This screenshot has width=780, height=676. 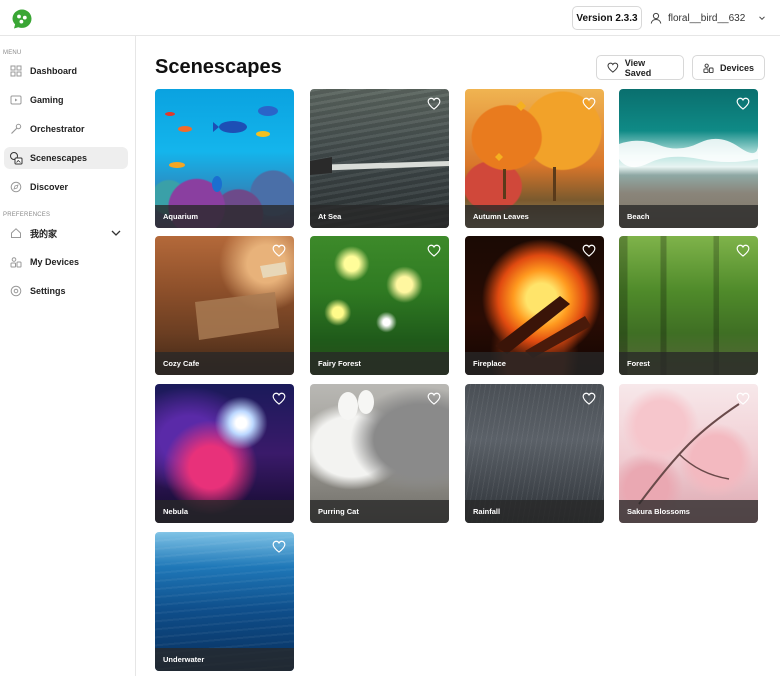 I want to click on scene-card-fireplace: Fireplace, so click(x=534, y=305).